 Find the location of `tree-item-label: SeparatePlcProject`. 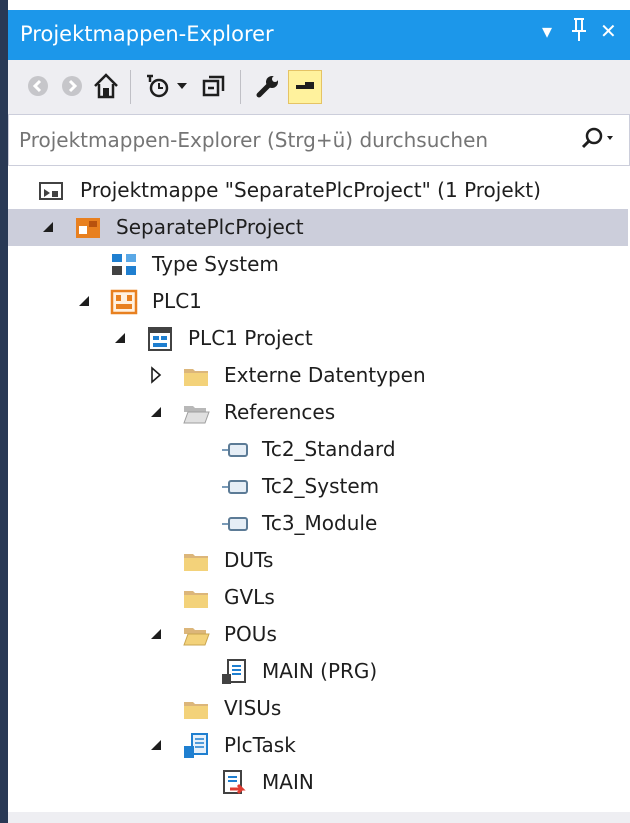

tree-item-label: SeparatePlcProject is located at coordinates (210, 227).